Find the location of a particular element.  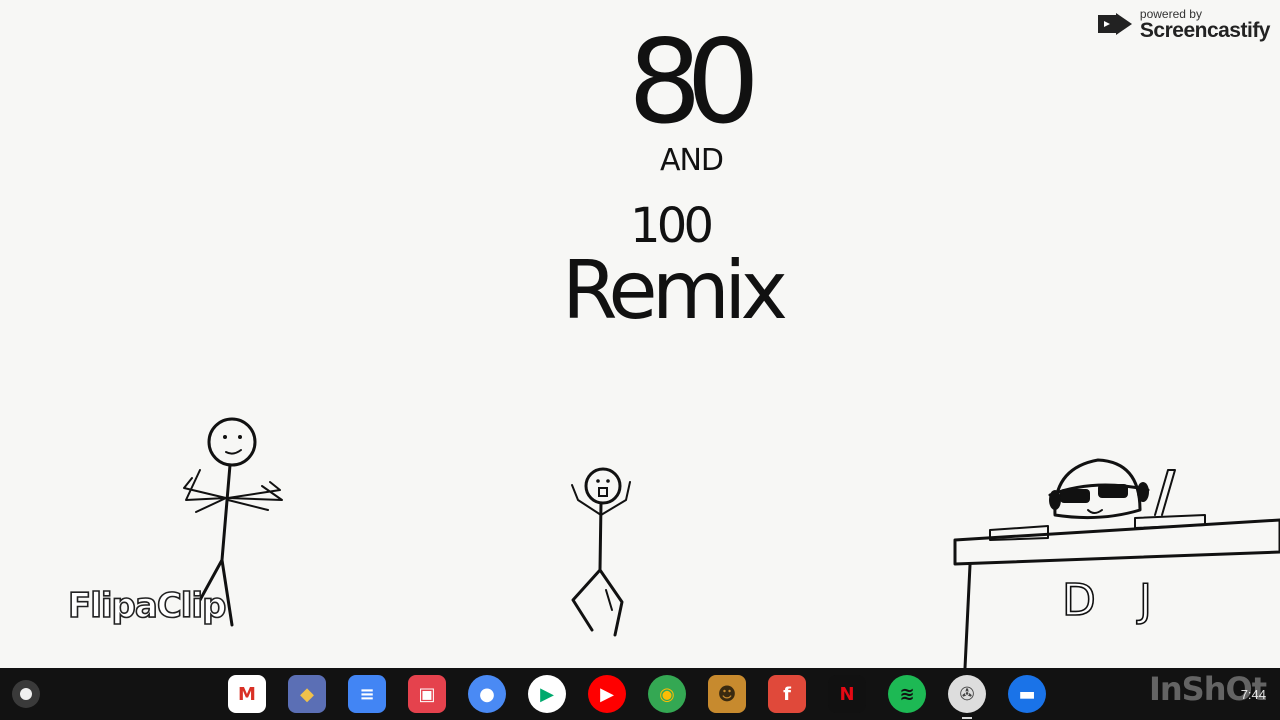

launcher-icon is located at coordinates (26, 694).